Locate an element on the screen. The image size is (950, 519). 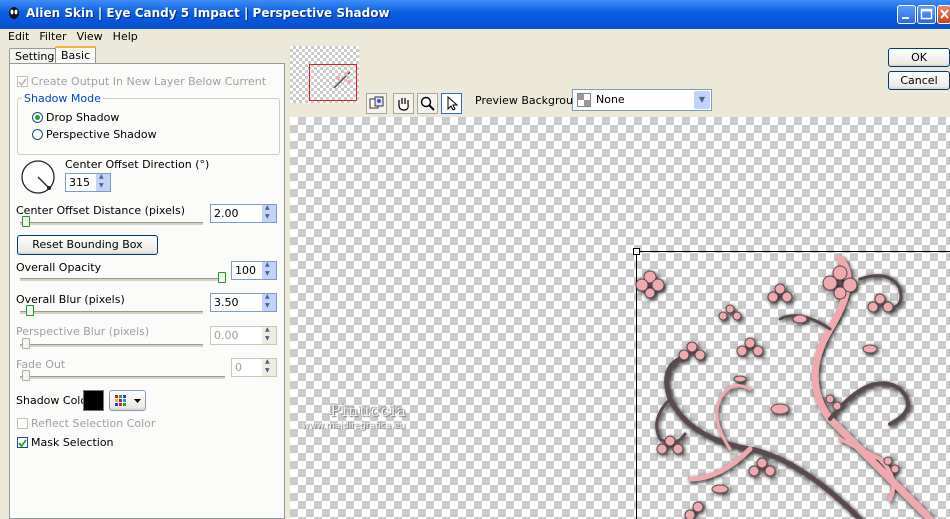
shadow-mode-group is located at coordinates (148, 126).